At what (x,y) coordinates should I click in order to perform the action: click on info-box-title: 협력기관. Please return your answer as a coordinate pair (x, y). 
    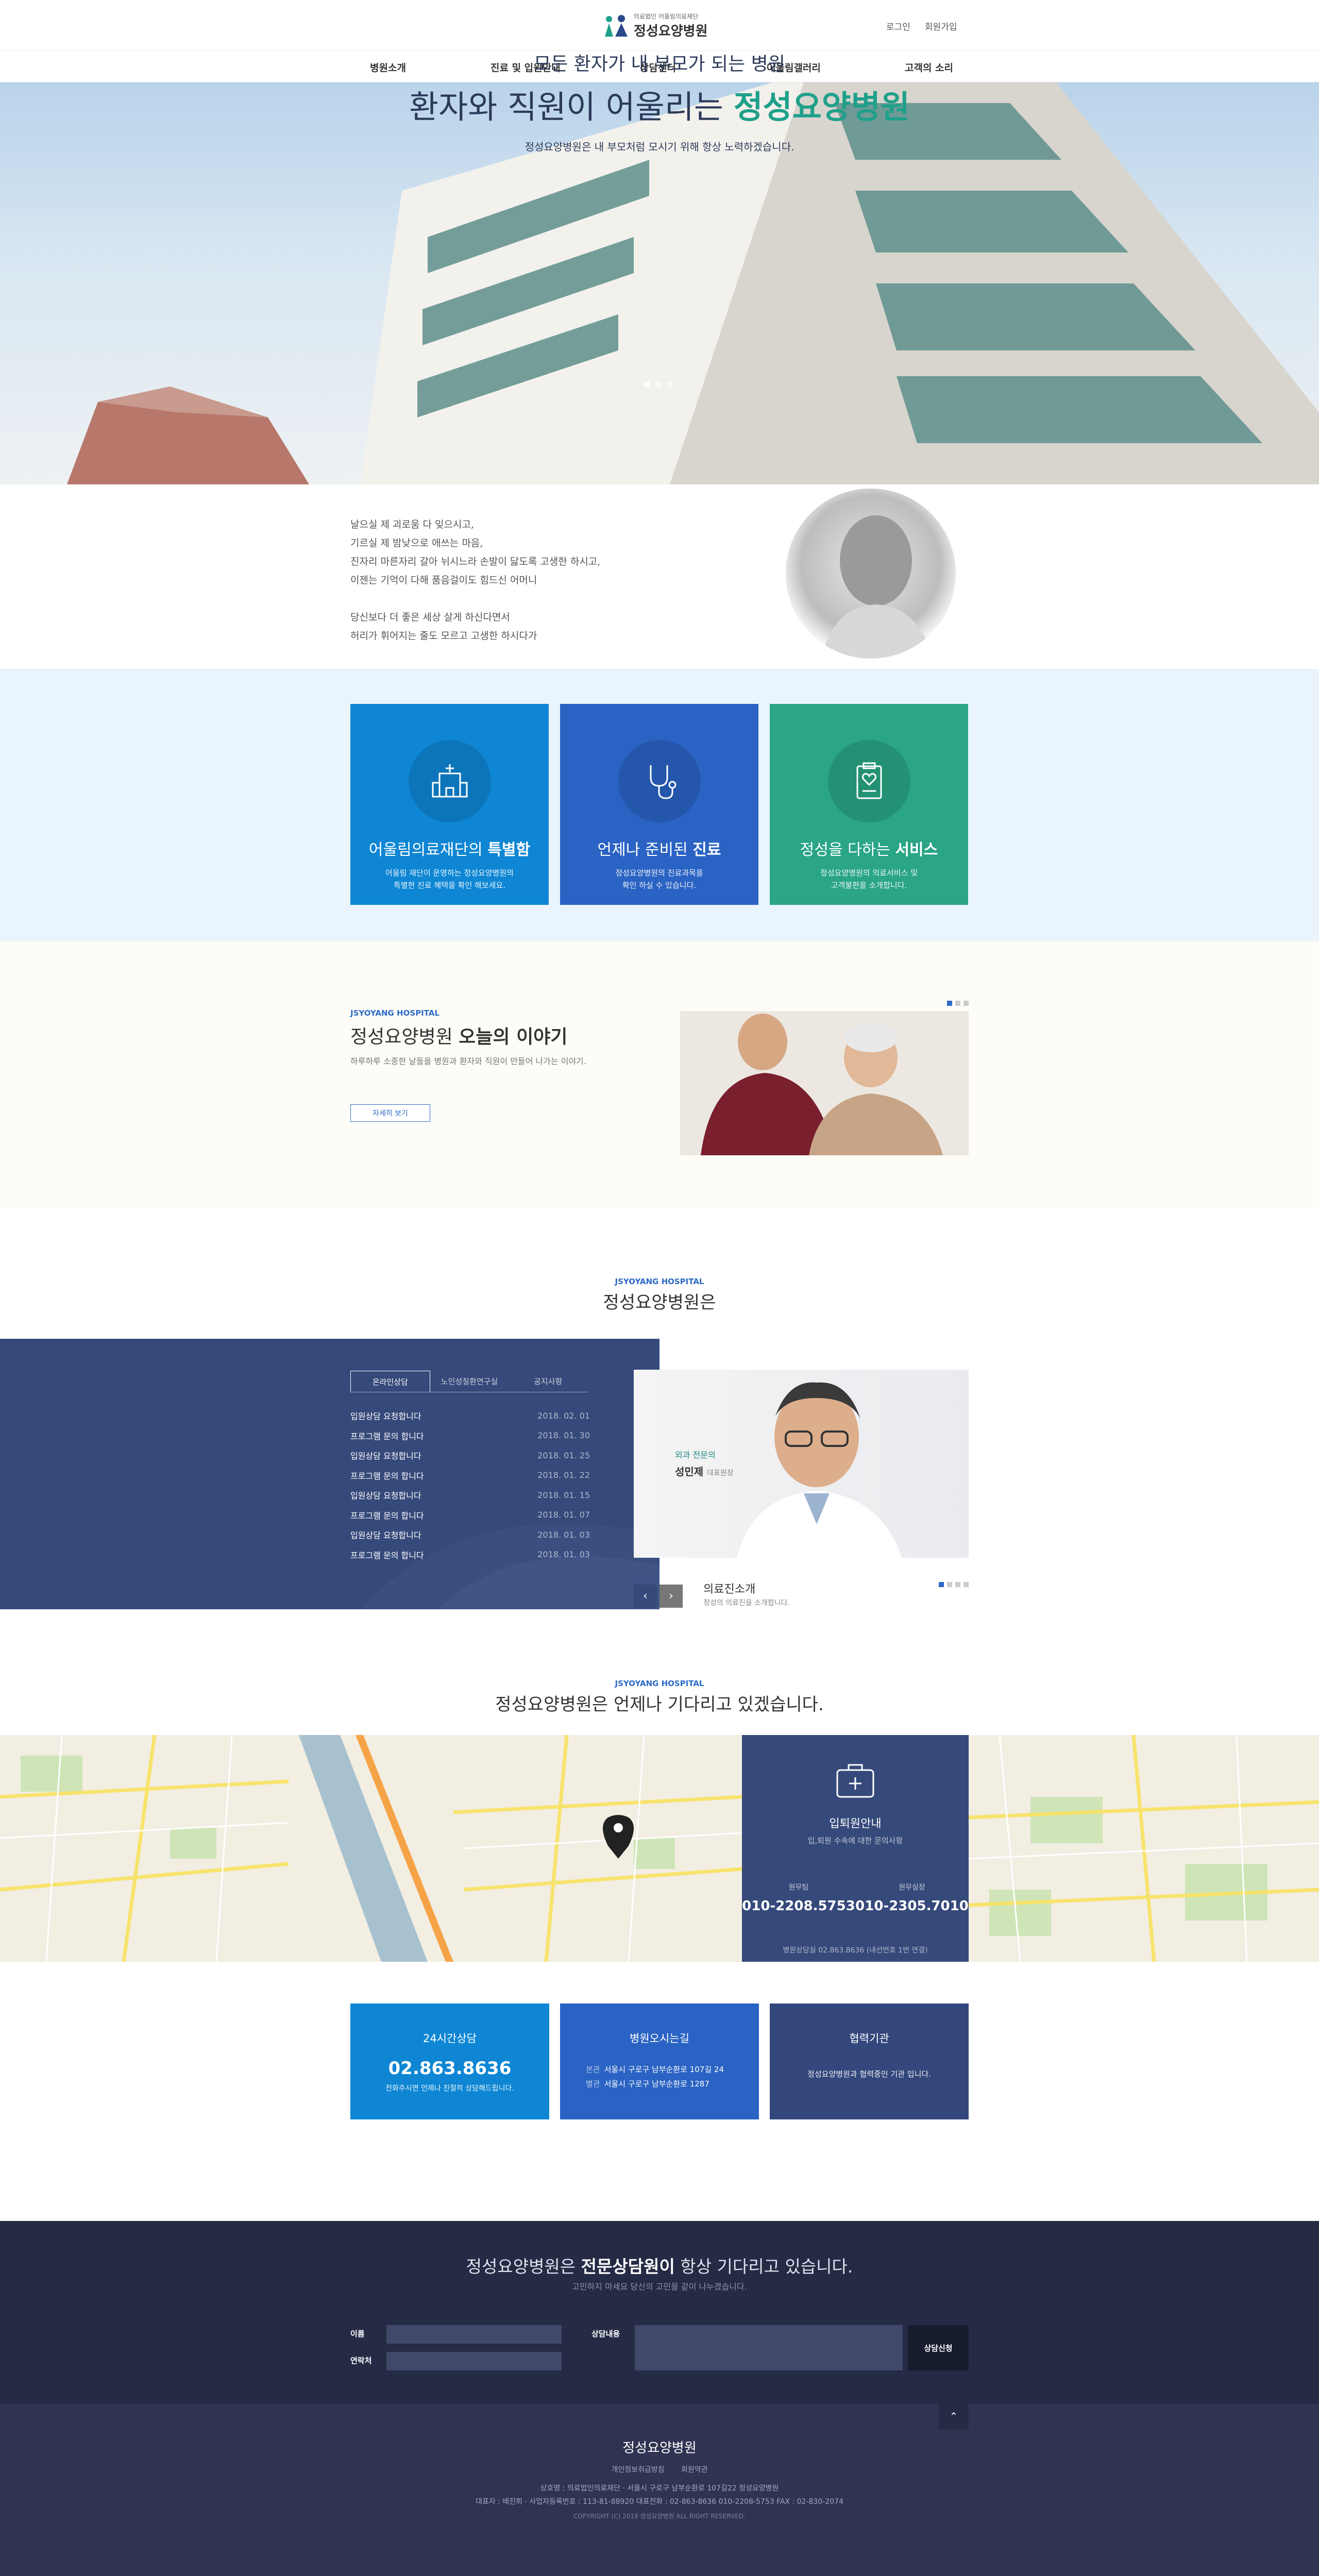
    Looking at the image, I should click on (869, 2038).